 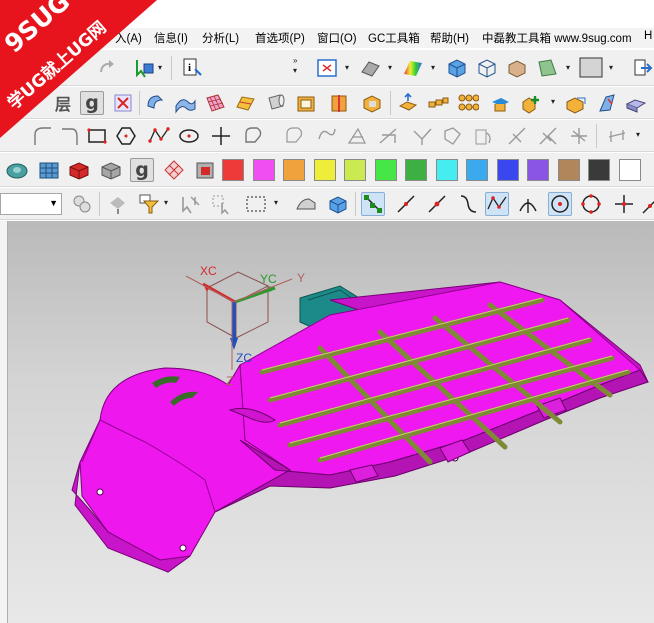 I want to click on rectangle-select-icon, so click(x=256, y=204).